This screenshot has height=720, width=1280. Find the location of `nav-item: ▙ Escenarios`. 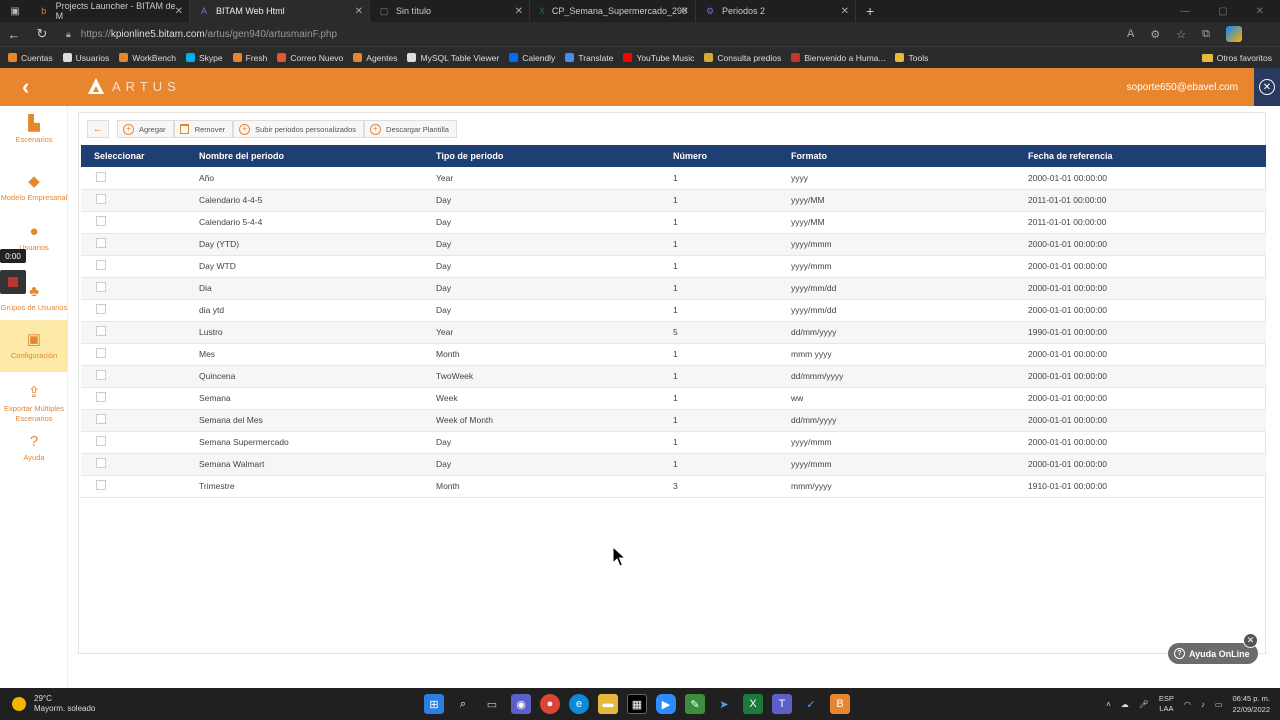

nav-item: ▙ Escenarios is located at coordinates (34, 130).